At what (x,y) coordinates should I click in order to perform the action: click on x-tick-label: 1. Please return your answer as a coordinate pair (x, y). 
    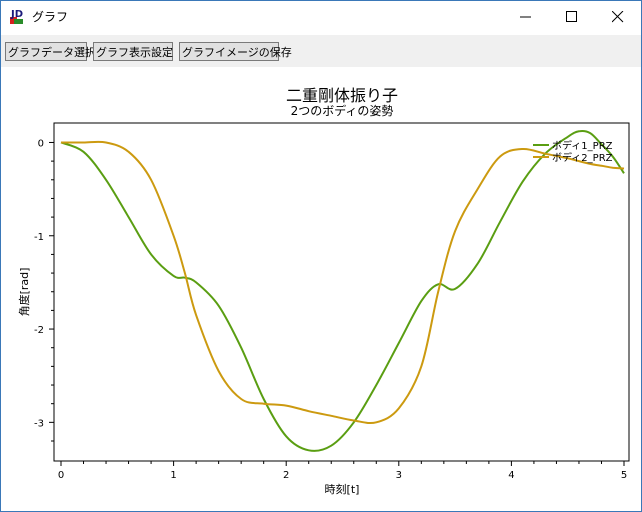
    Looking at the image, I should click on (173, 475).